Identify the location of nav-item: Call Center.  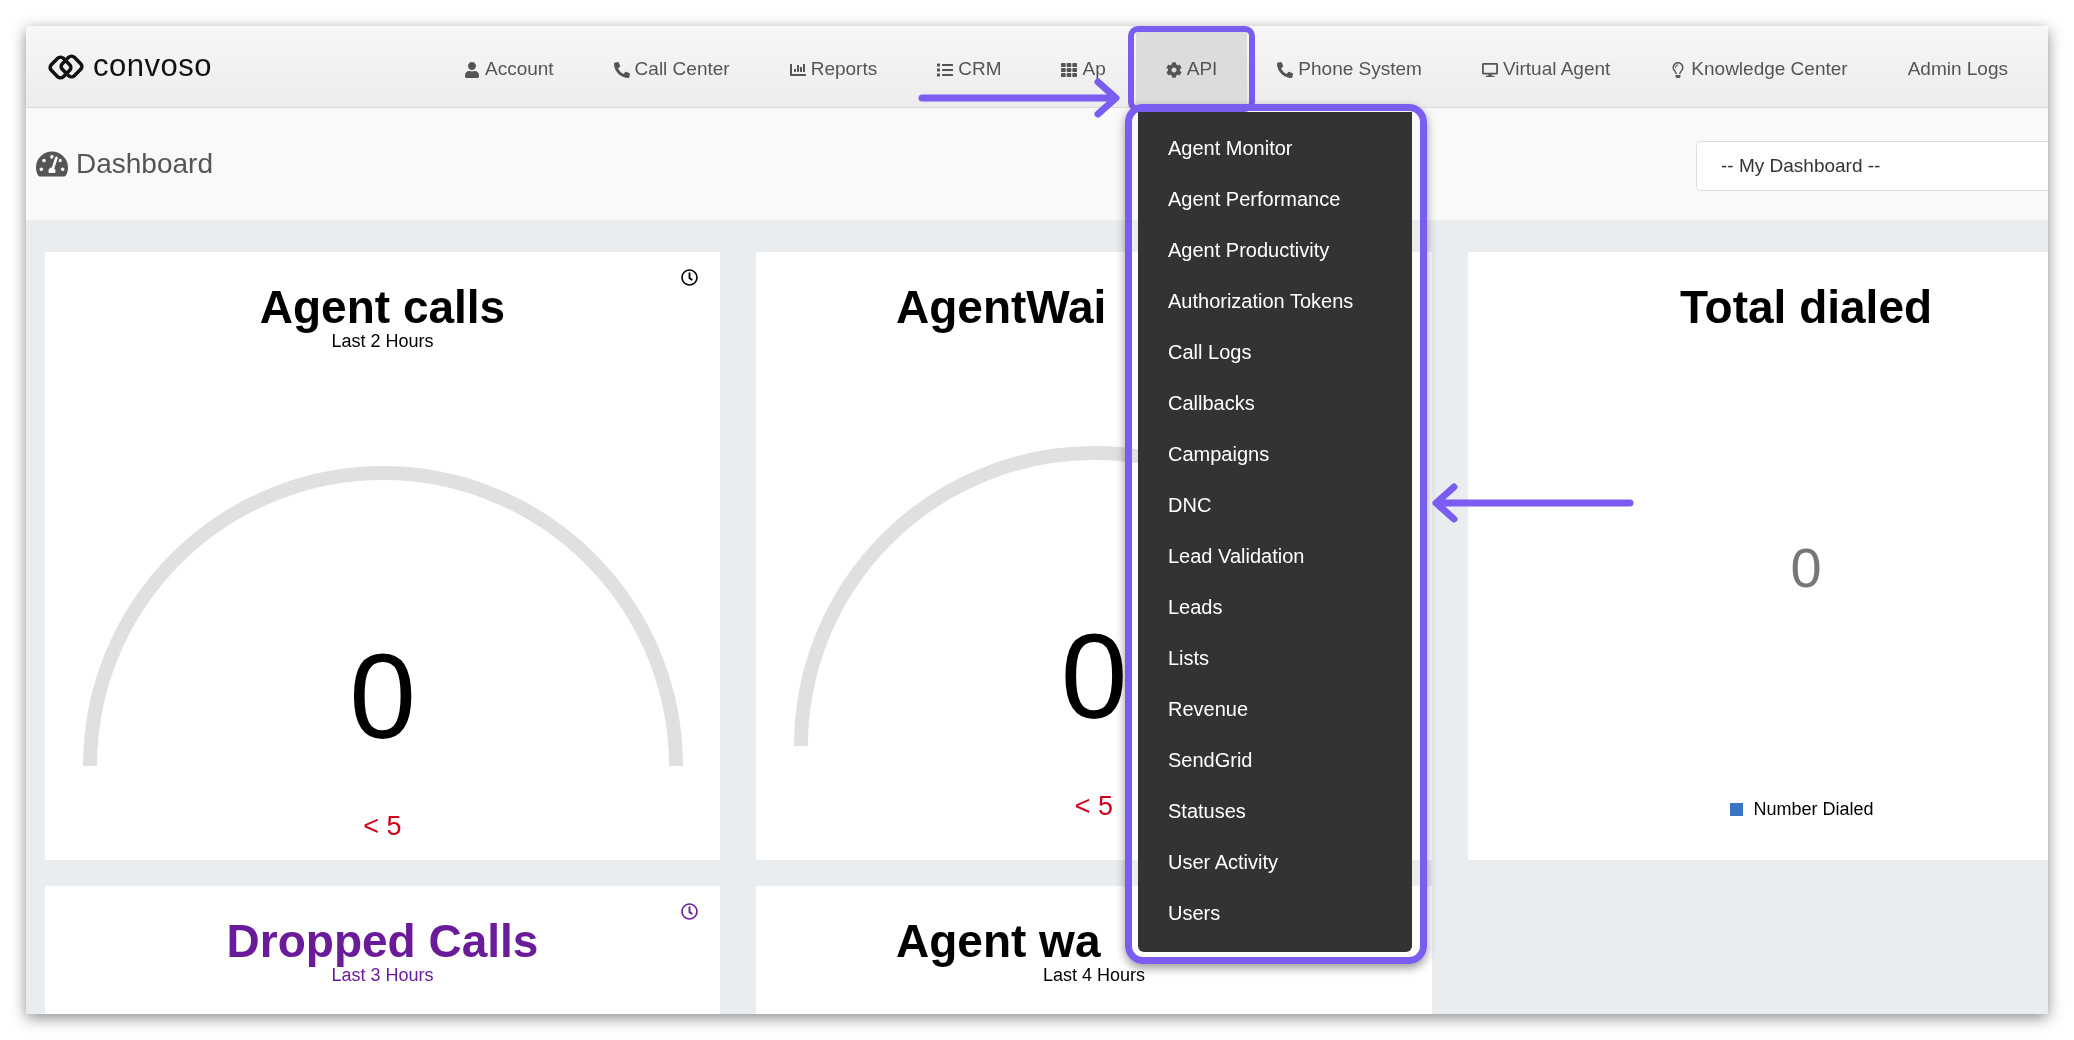
(671, 66).